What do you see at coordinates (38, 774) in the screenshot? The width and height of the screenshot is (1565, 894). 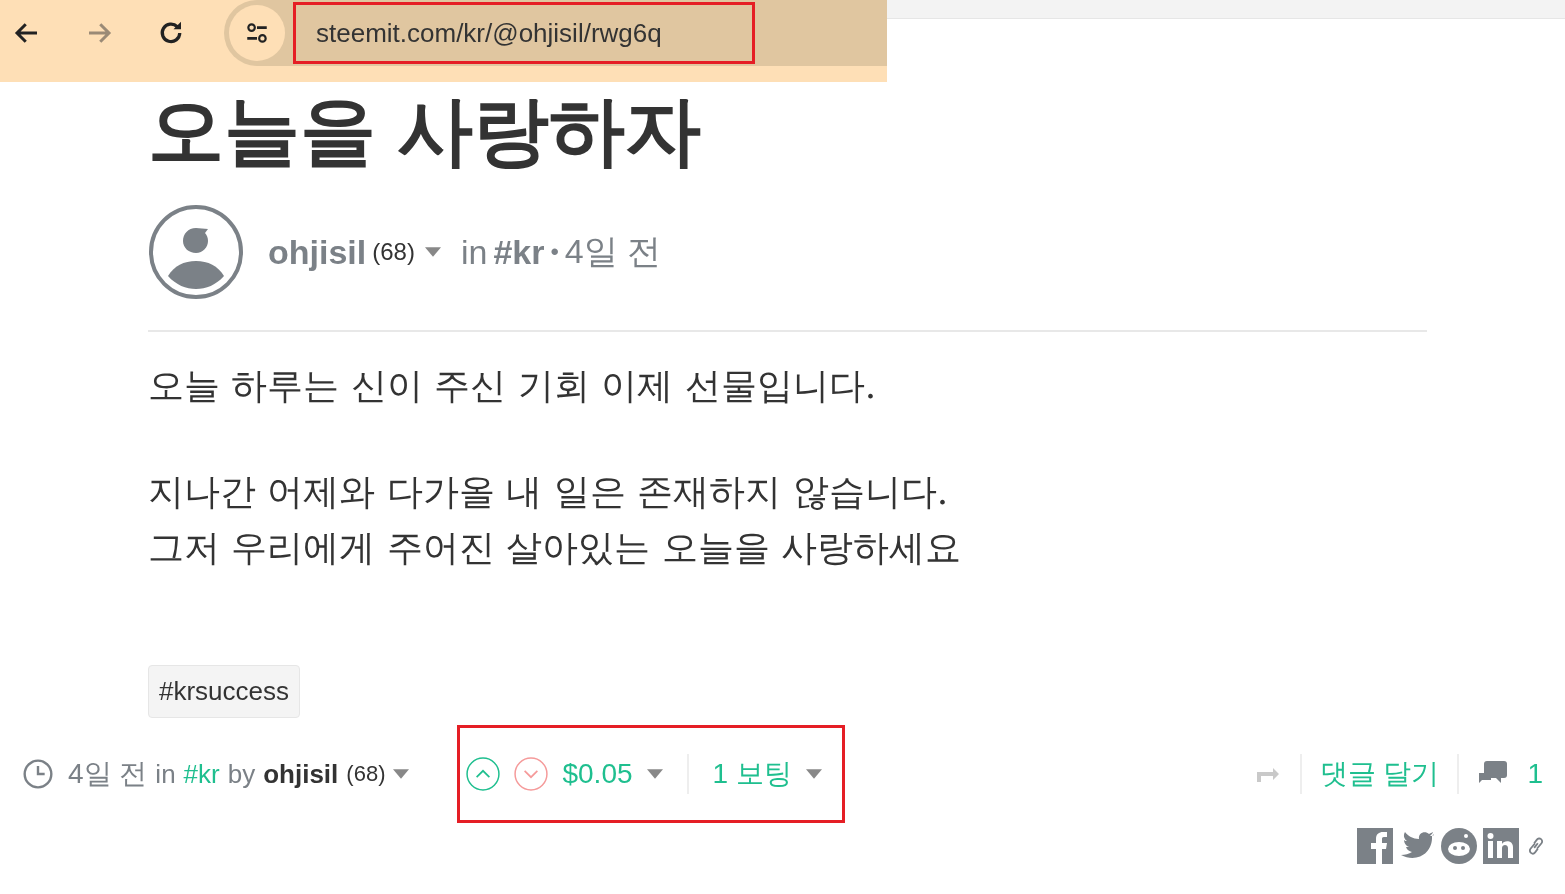 I see `clock-icon` at bounding box center [38, 774].